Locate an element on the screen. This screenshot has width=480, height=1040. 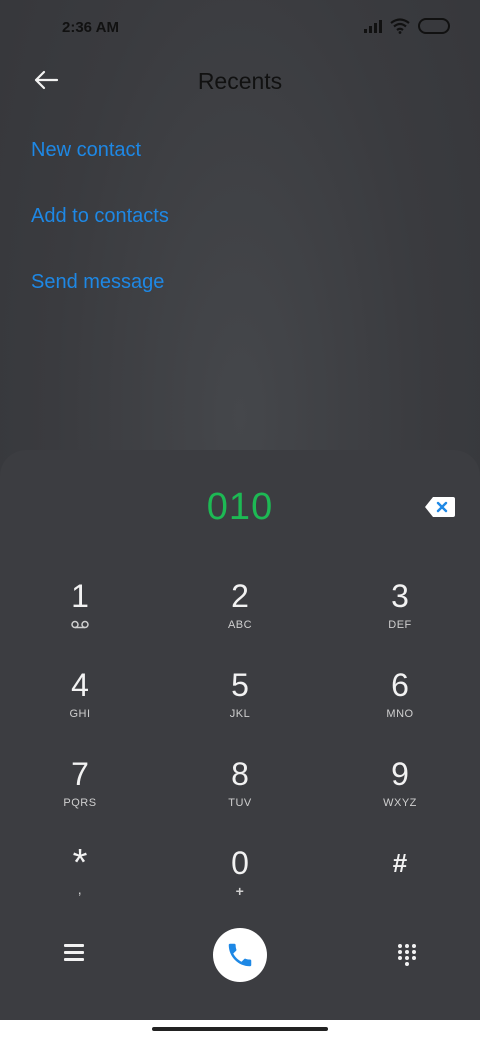
battery-icon is located at coordinates (434, 26).